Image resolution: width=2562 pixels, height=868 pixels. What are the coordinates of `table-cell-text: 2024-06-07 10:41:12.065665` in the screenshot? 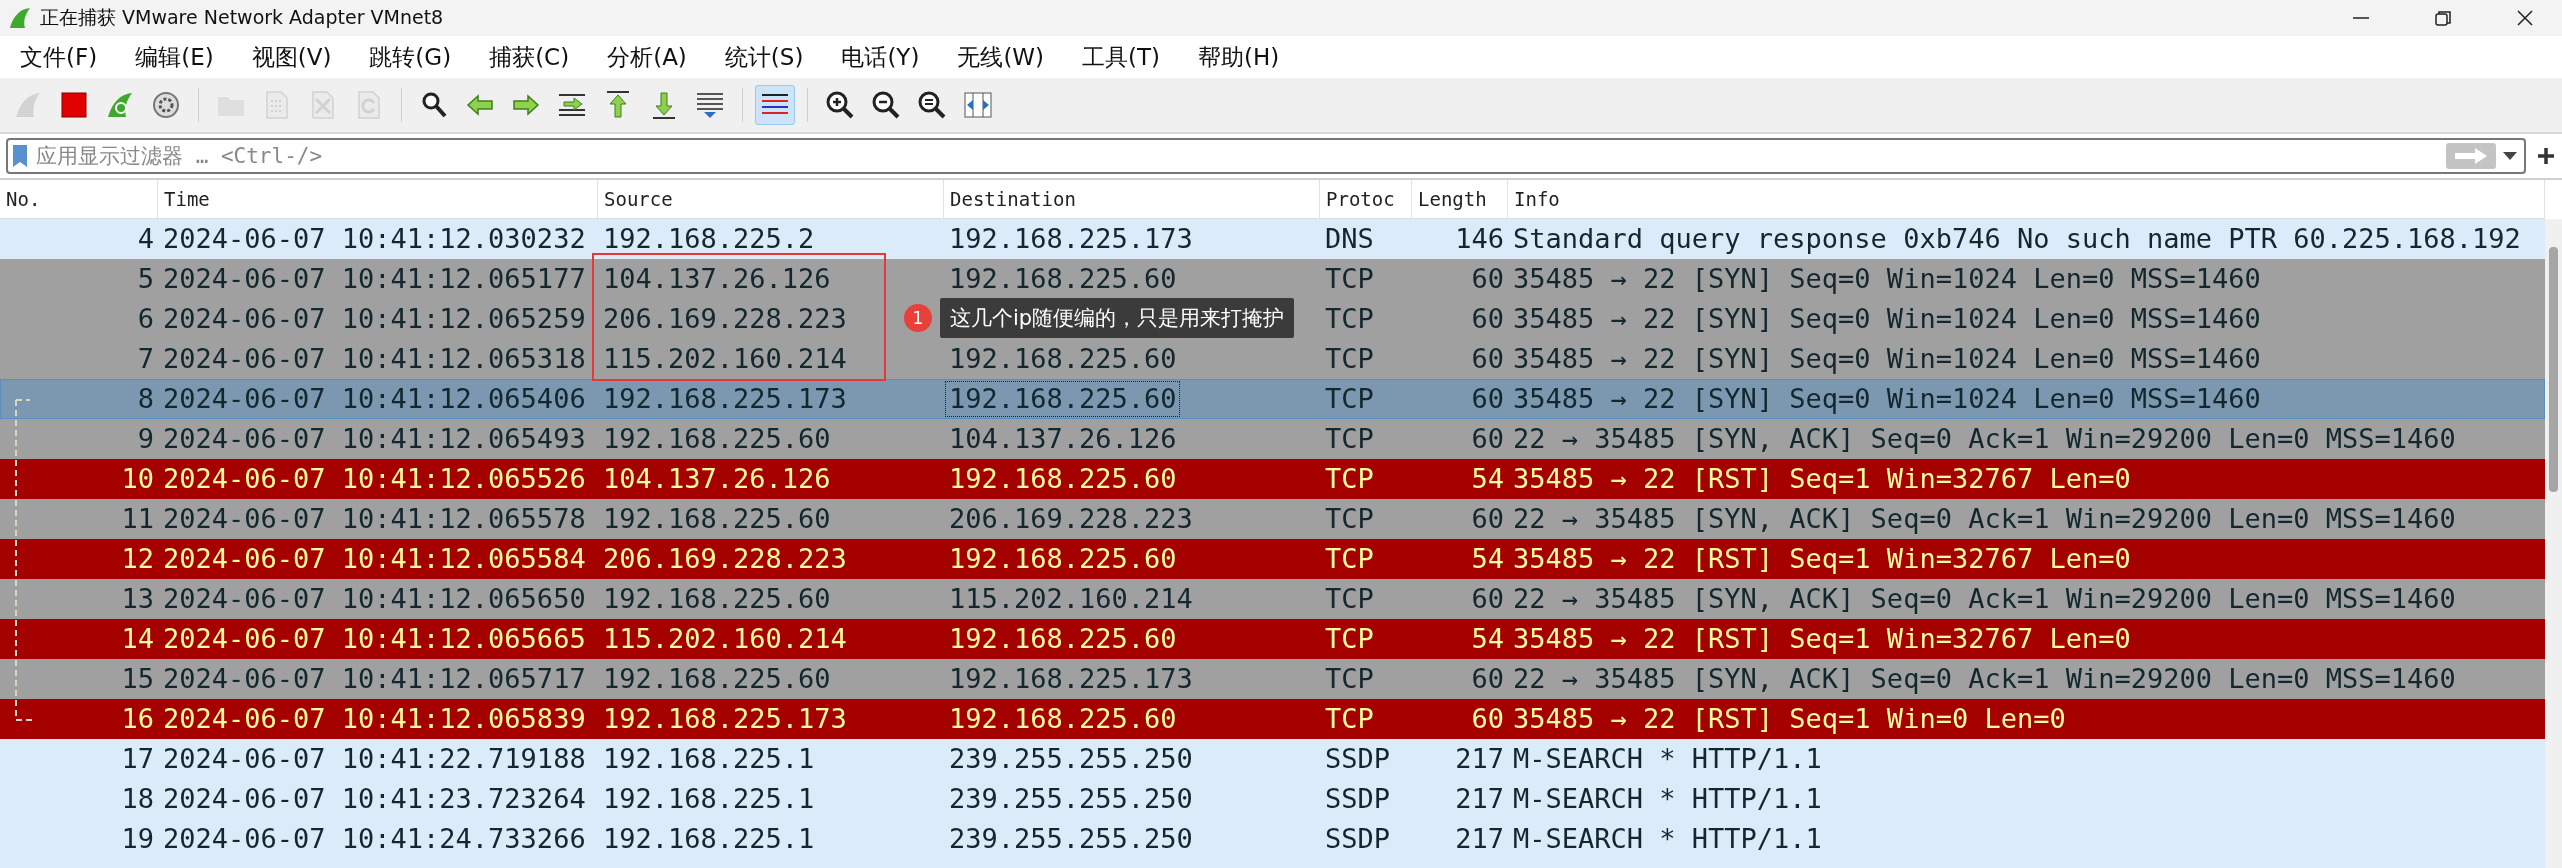 It's located at (374, 639).